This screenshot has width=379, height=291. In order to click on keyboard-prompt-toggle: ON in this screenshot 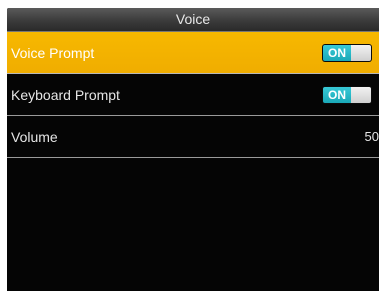, I will do `click(347, 95)`.